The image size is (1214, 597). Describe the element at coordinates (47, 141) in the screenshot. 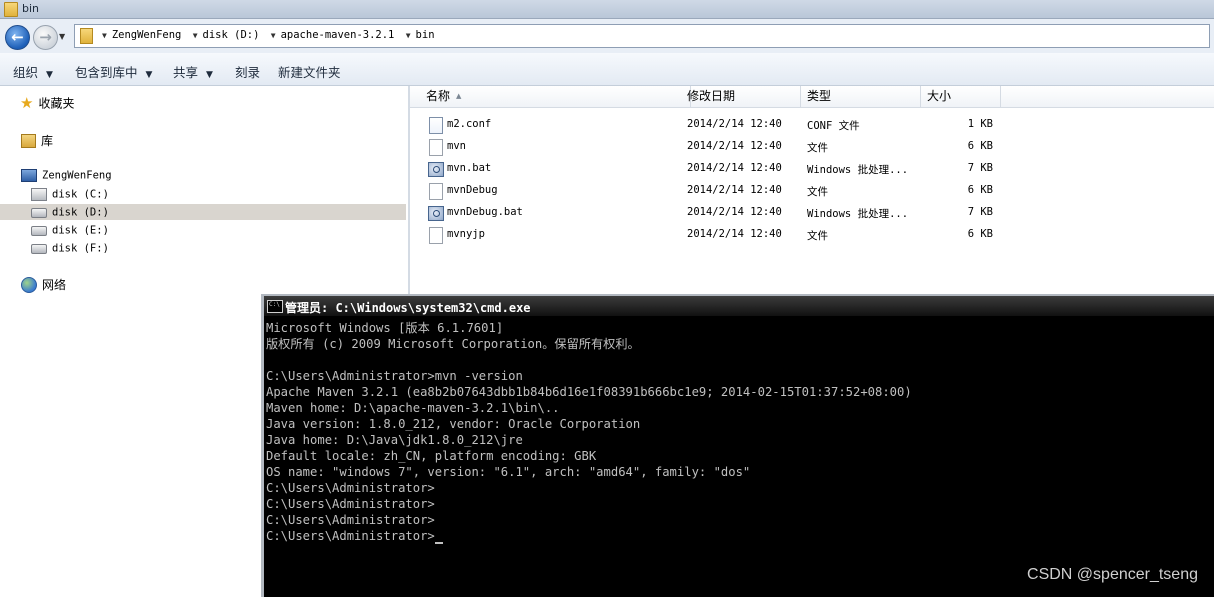

I see `nav-item-label: 库` at that location.